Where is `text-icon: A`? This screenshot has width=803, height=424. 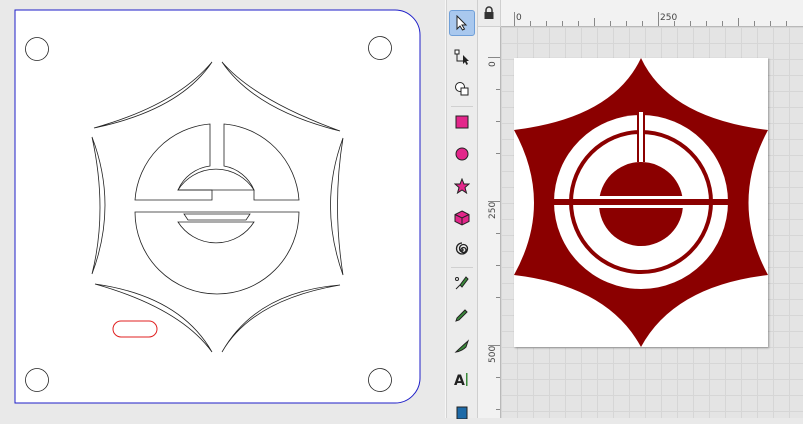 text-icon: A is located at coordinates (461, 380).